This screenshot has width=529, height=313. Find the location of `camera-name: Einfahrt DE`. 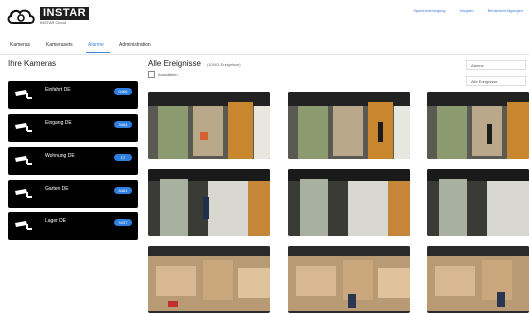

camera-name: Einfahrt DE is located at coordinates (58, 90).